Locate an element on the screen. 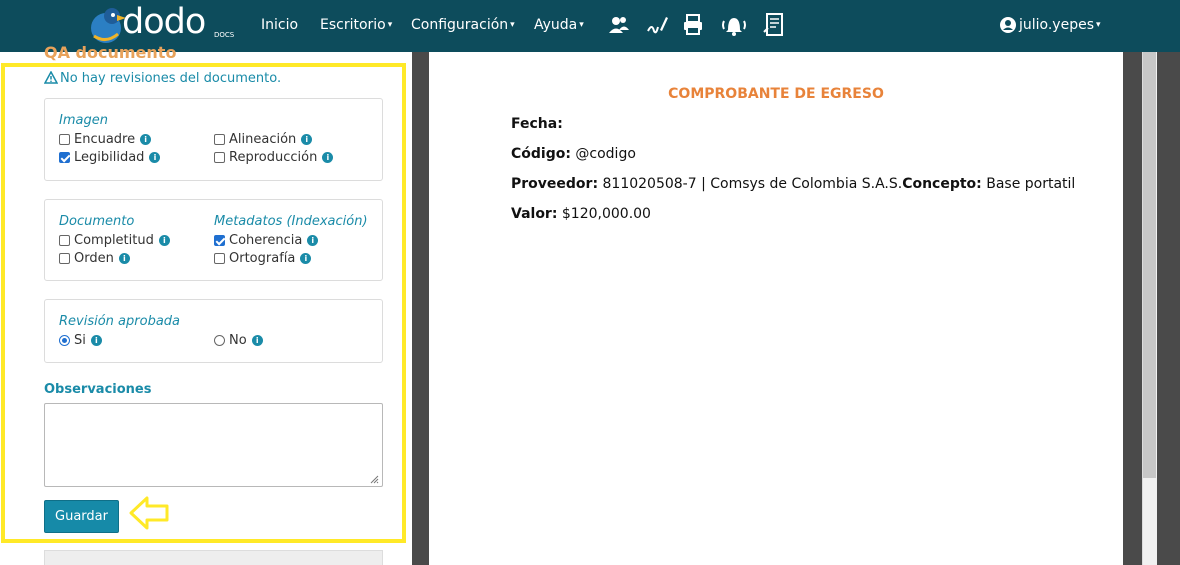 The width and height of the screenshot is (1180, 565). checkbox-legibilidad: Legibilidad i is located at coordinates (110, 157).